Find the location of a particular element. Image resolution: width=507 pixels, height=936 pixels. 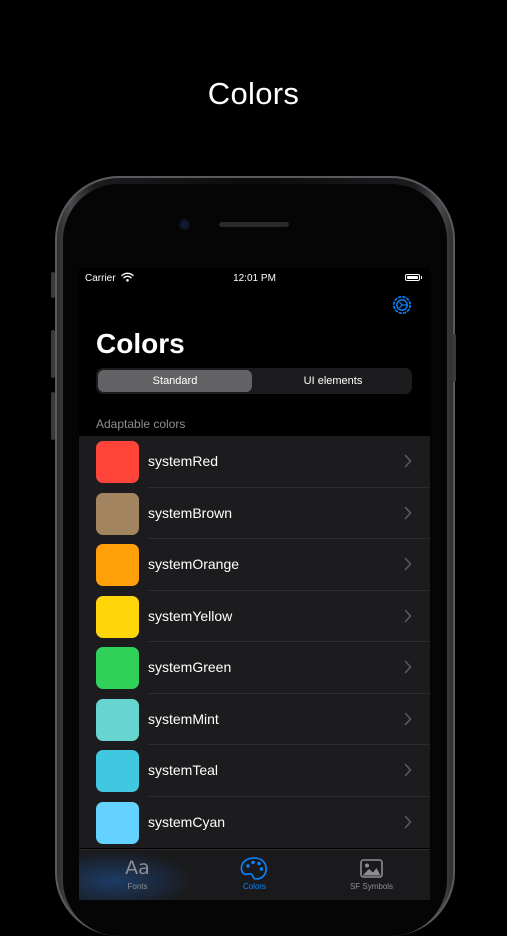

tab-sf-symbols: SF Symbols is located at coordinates (371, 875).